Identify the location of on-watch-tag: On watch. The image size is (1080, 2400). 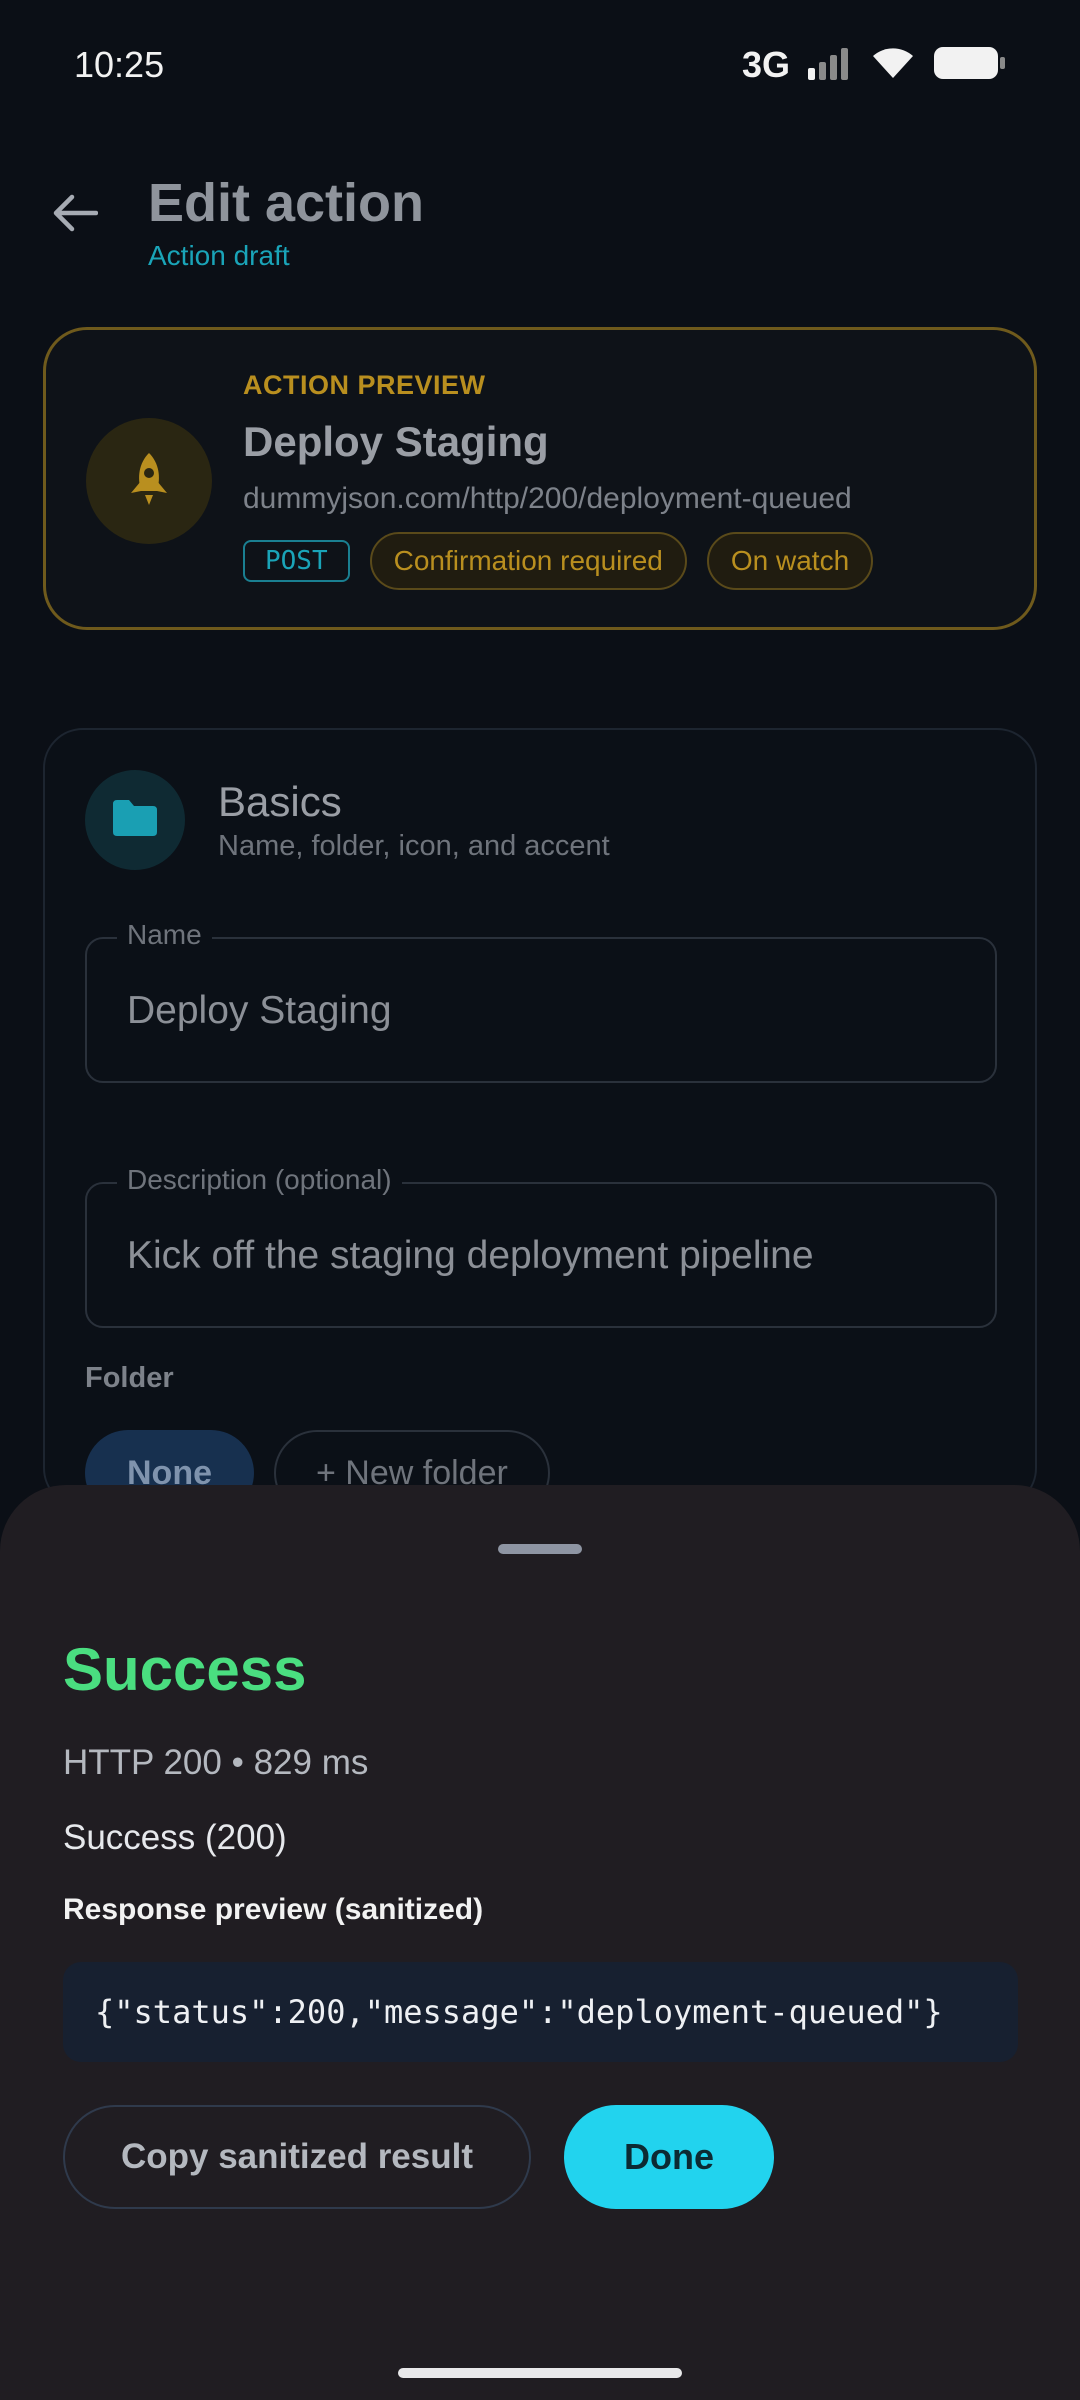
(790, 561).